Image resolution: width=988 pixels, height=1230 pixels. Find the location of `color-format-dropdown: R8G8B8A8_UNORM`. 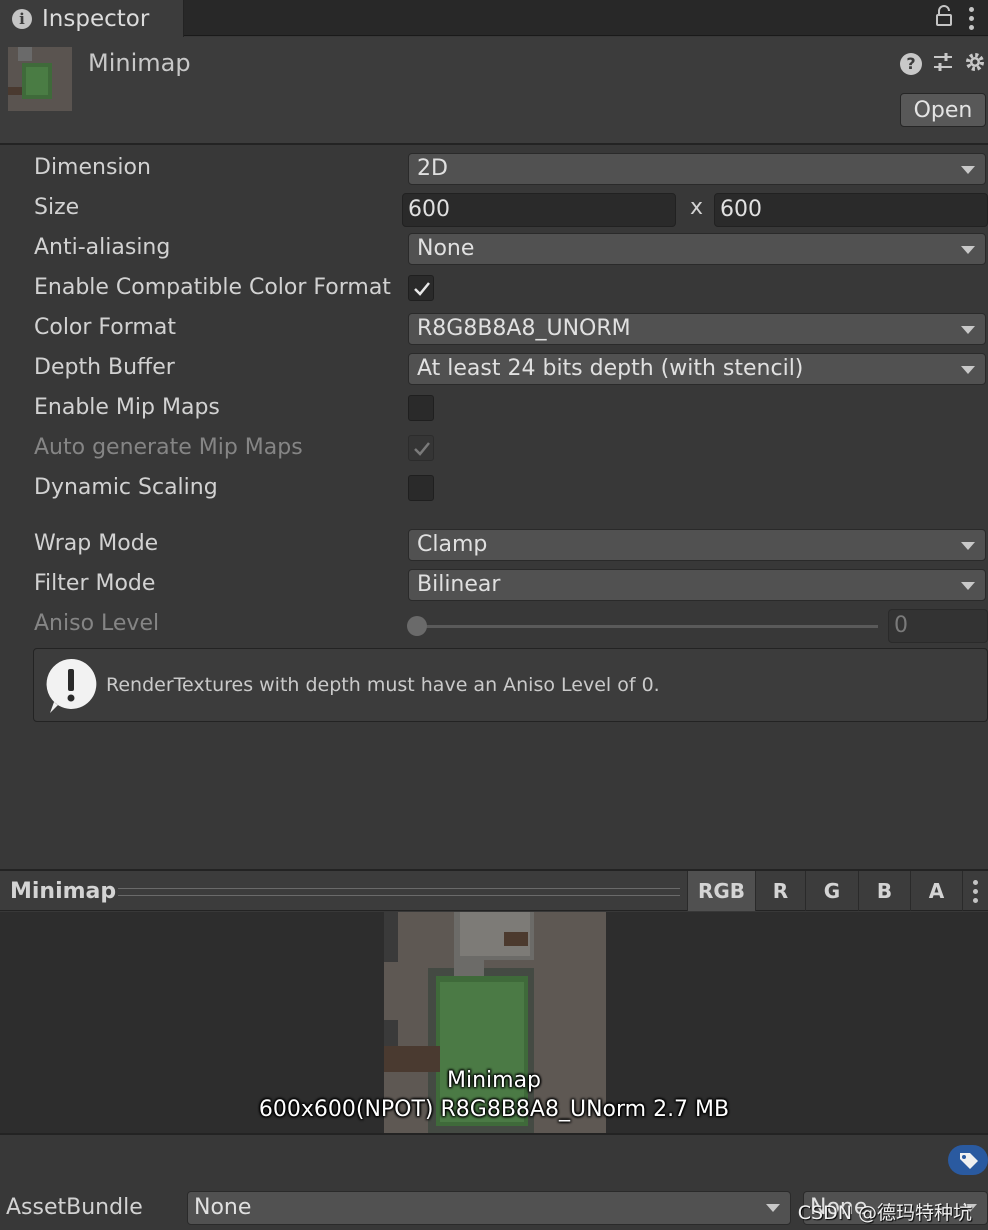

color-format-dropdown: R8G8B8A8_UNORM is located at coordinates (697, 329).